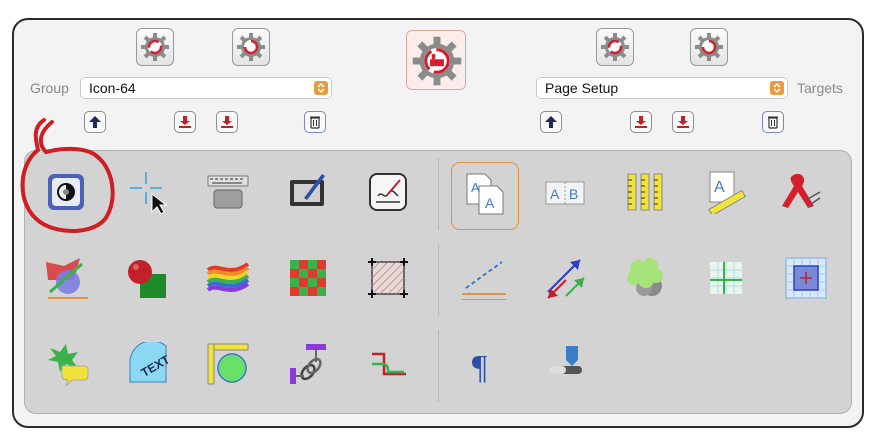 This screenshot has height=440, width=880. I want to click on annotation-circle, so click(67, 175).